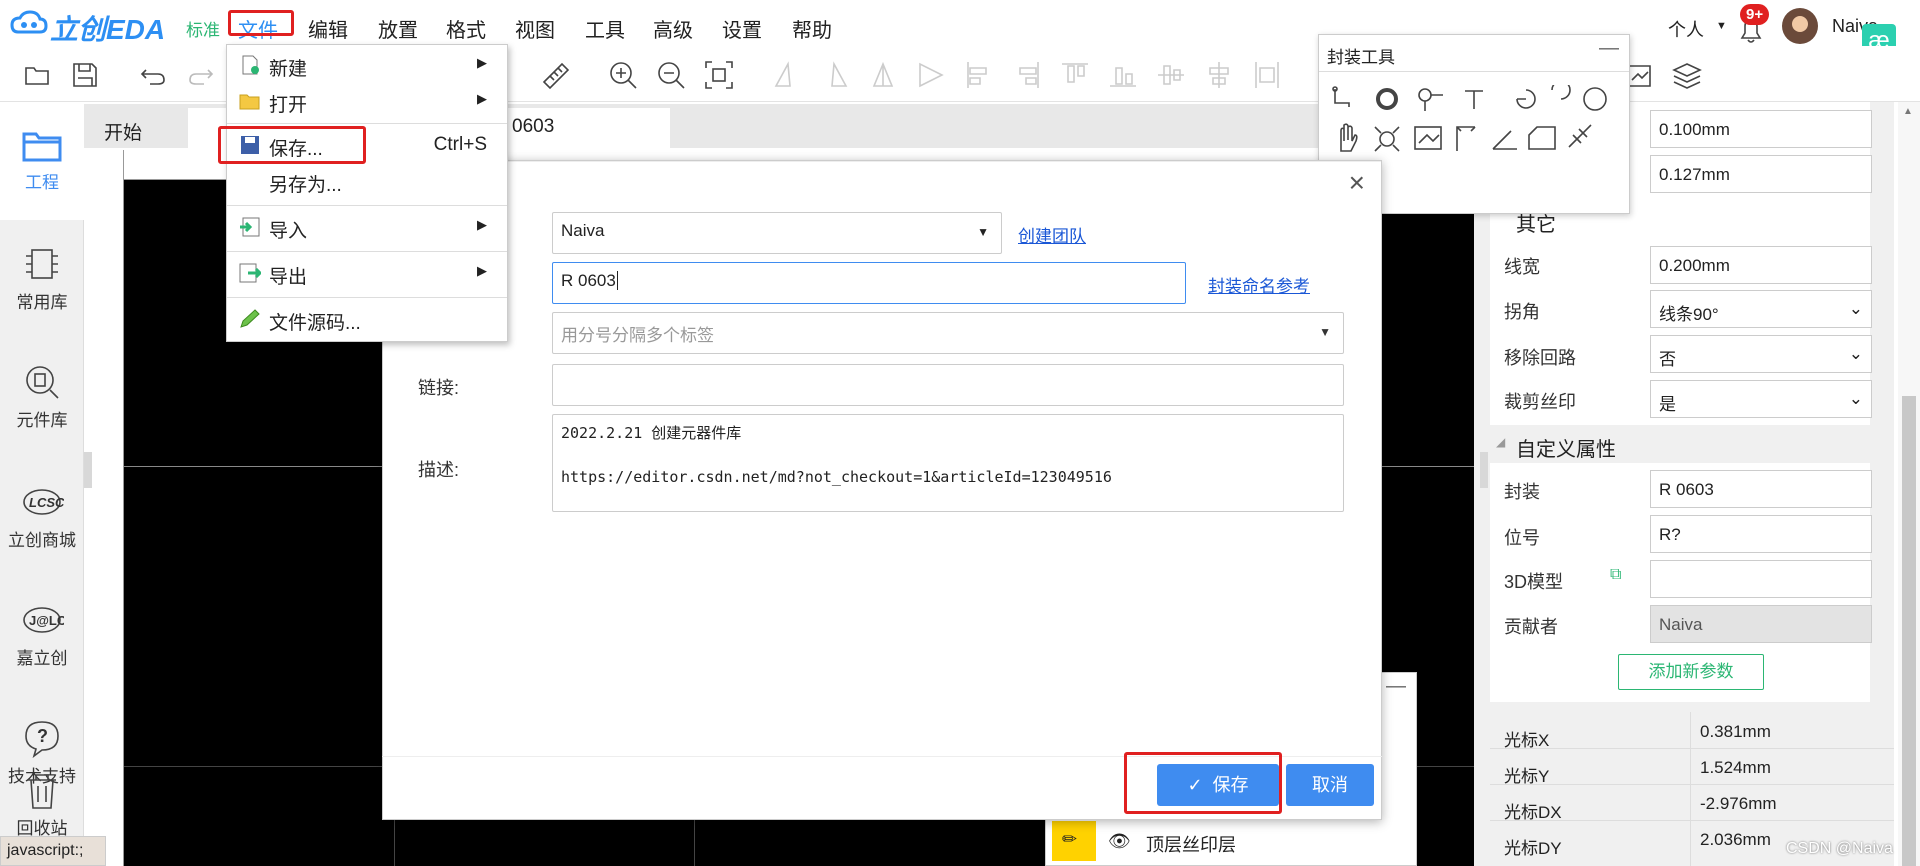 This screenshot has width=1920, height=866. What do you see at coordinates (1687, 75) in the screenshot?
I see `layers-icon` at bounding box center [1687, 75].